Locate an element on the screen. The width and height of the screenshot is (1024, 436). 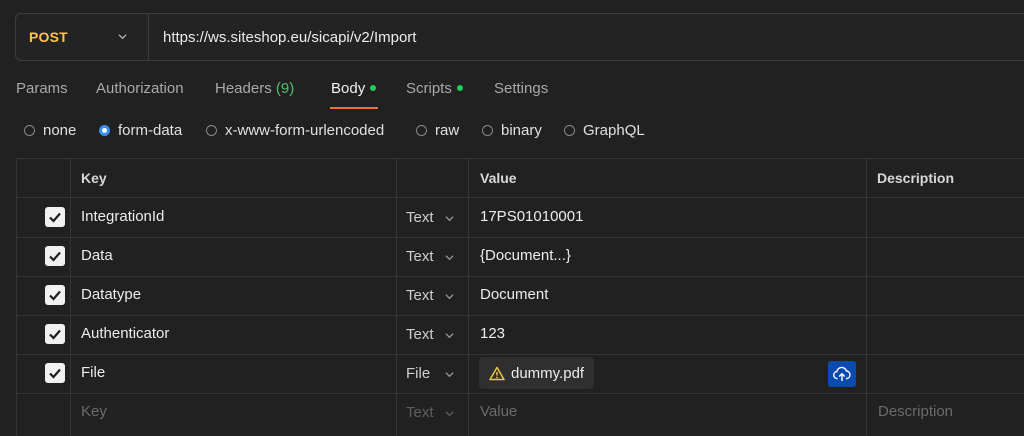
upload-file-button is located at coordinates (842, 374).